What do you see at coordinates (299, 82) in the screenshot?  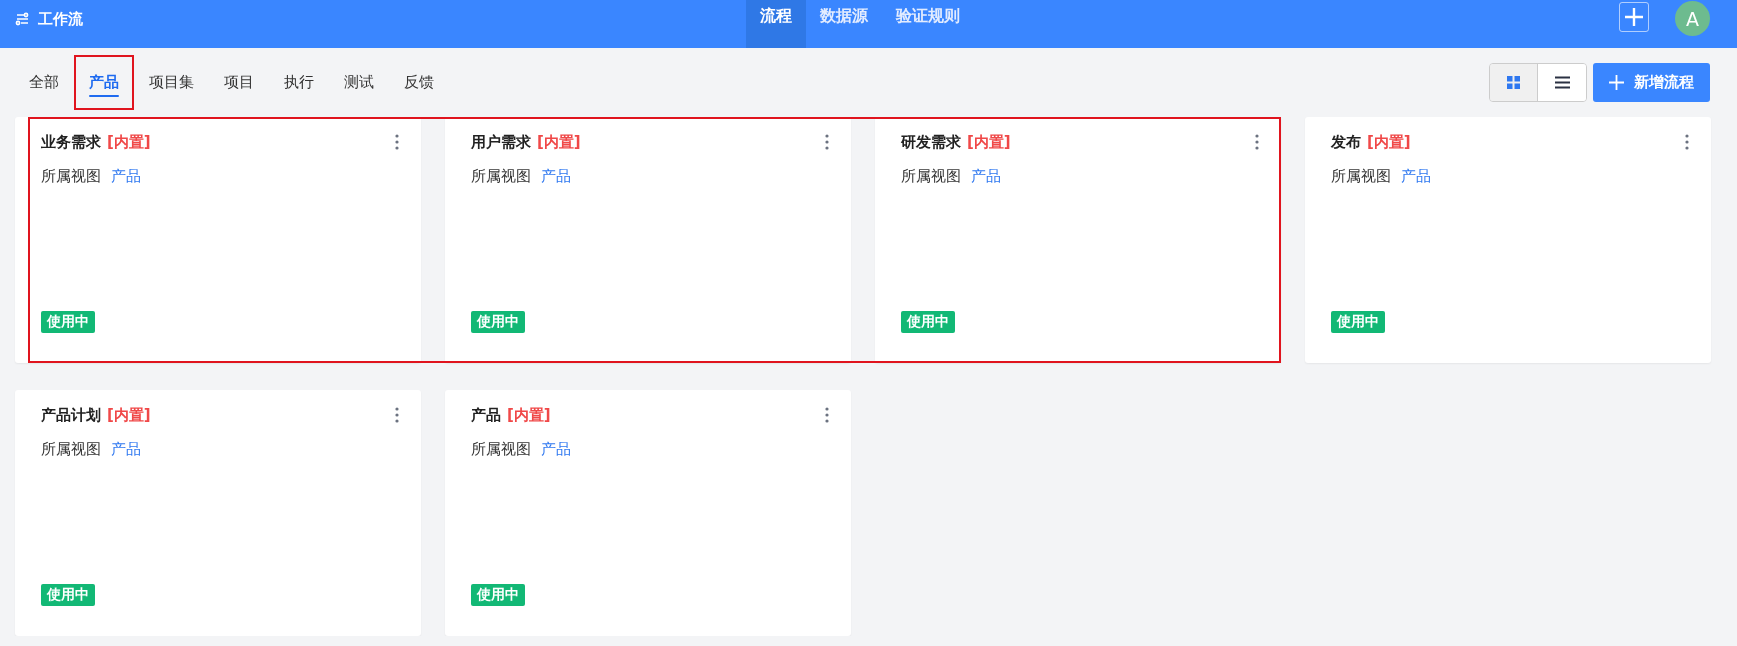 I see `category-tab: 执行` at bounding box center [299, 82].